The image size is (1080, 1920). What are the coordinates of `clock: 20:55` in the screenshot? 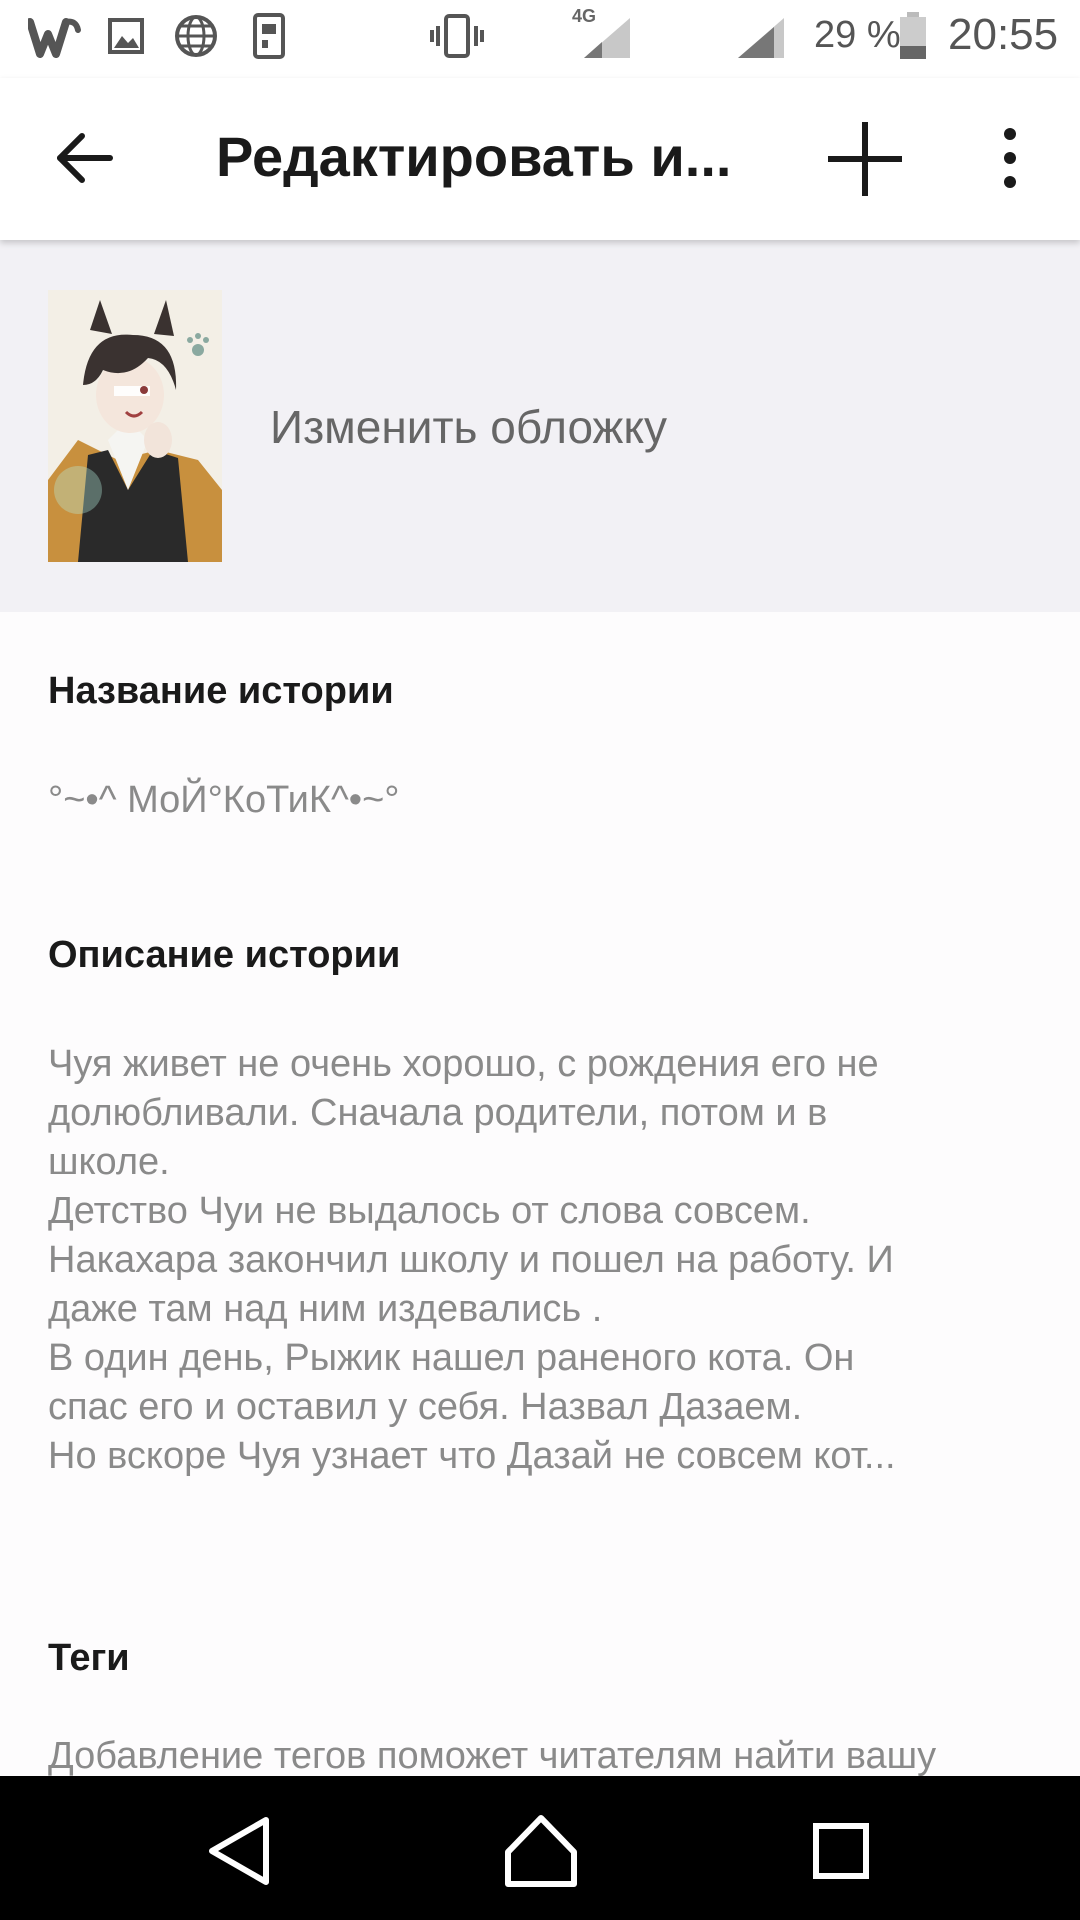 It's located at (1003, 34).